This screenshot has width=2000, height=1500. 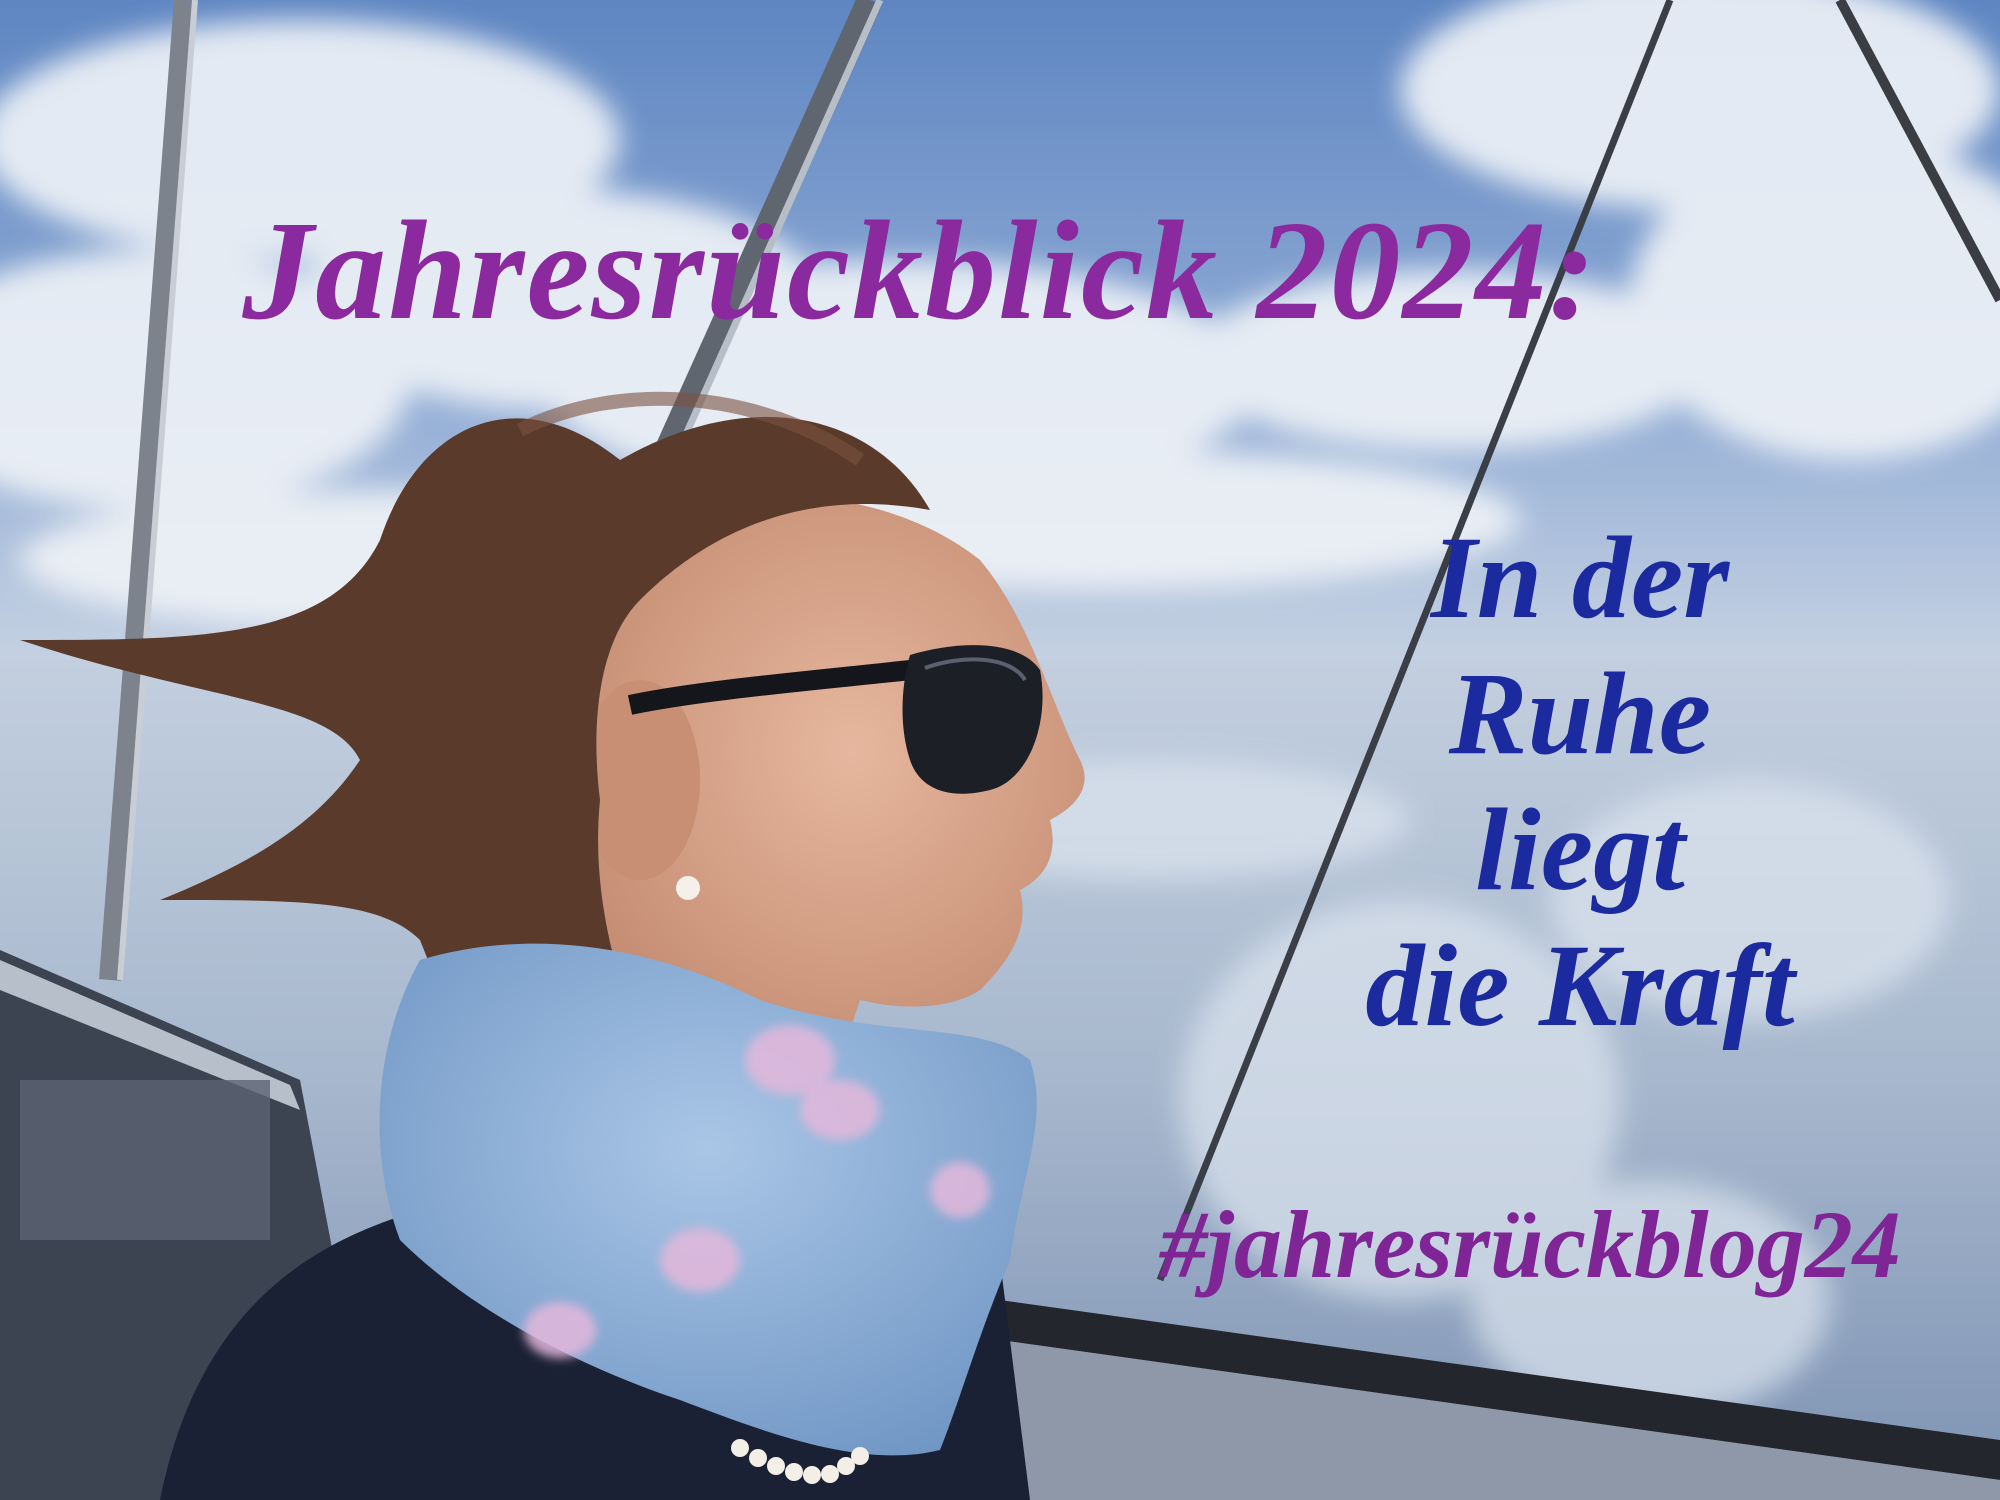 What do you see at coordinates (1580, 849) in the screenshot?
I see `motto-line-3: liegt` at bounding box center [1580, 849].